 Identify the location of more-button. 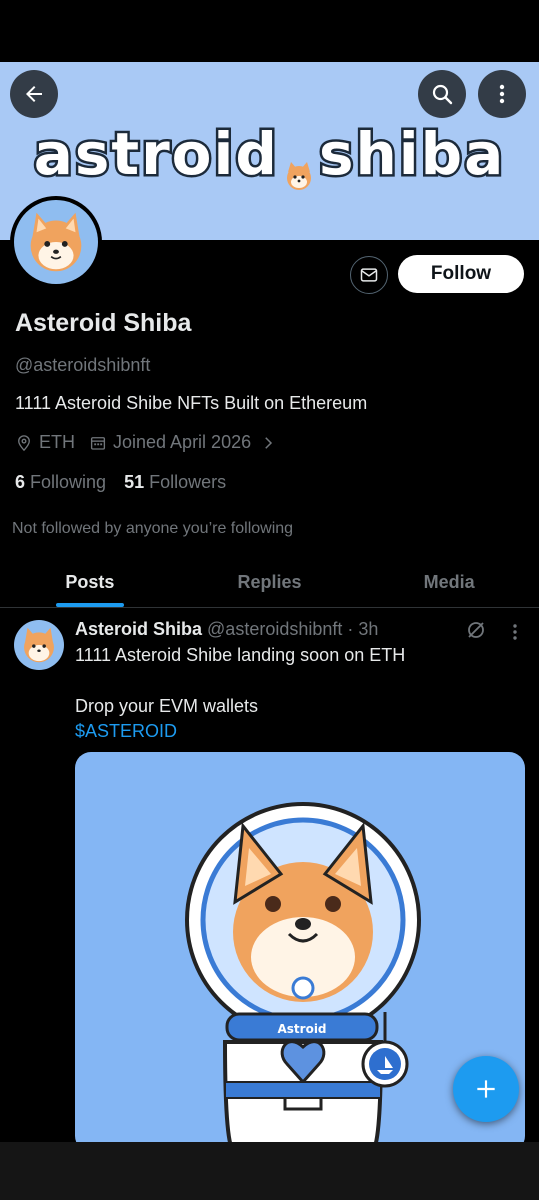
(502, 94).